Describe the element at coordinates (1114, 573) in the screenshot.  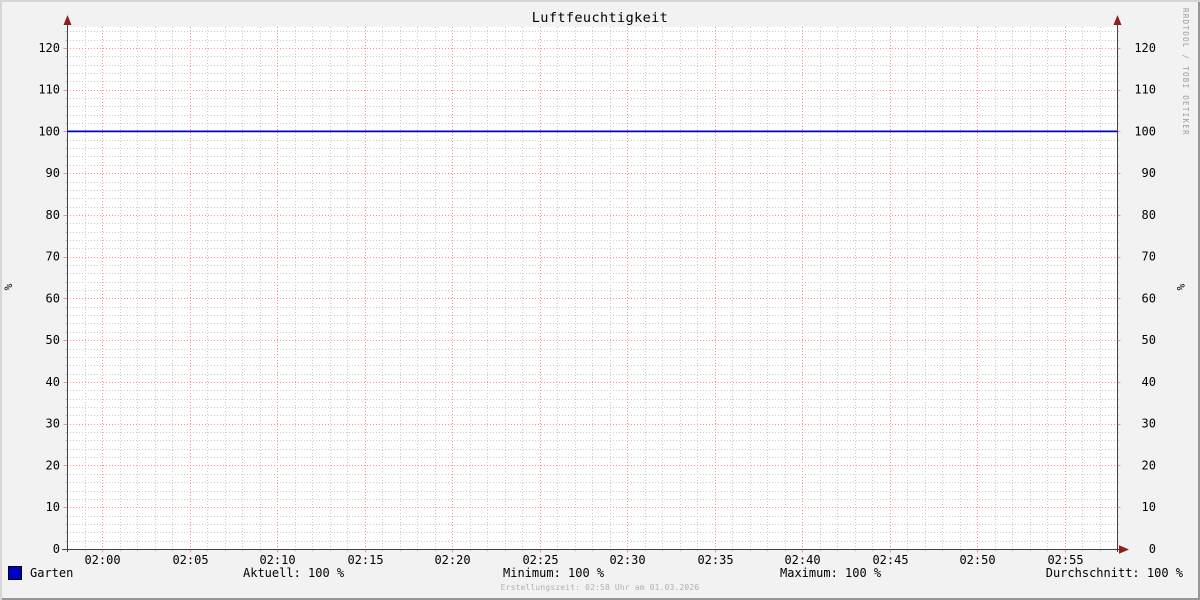
I see `stat-durchschnitt: Durchschnitt: 100 %` at that location.